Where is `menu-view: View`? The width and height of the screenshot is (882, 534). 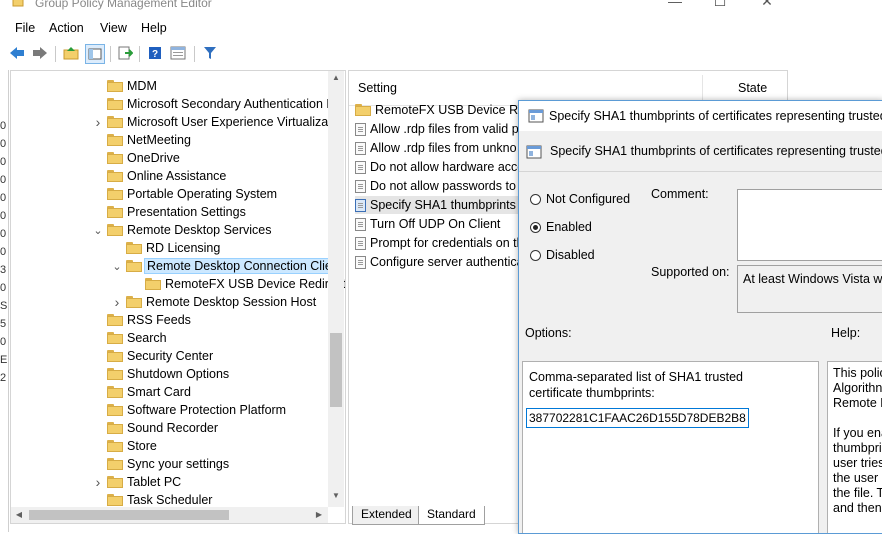
menu-view: View is located at coordinates (113, 28).